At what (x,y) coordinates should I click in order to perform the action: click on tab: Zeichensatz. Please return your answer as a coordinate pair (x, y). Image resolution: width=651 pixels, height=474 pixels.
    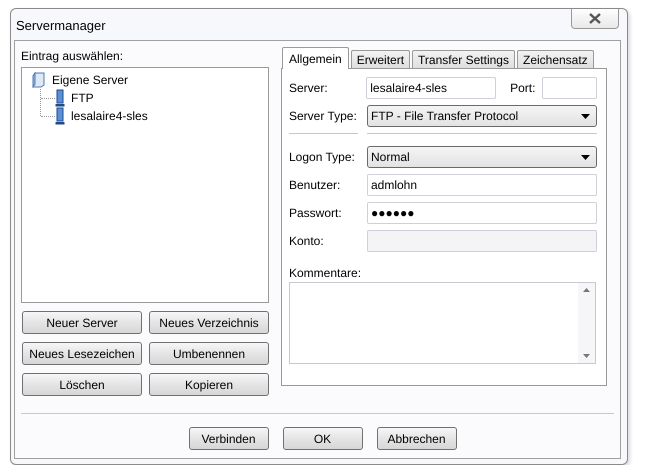
    Looking at the image, I should click on (555, 59).